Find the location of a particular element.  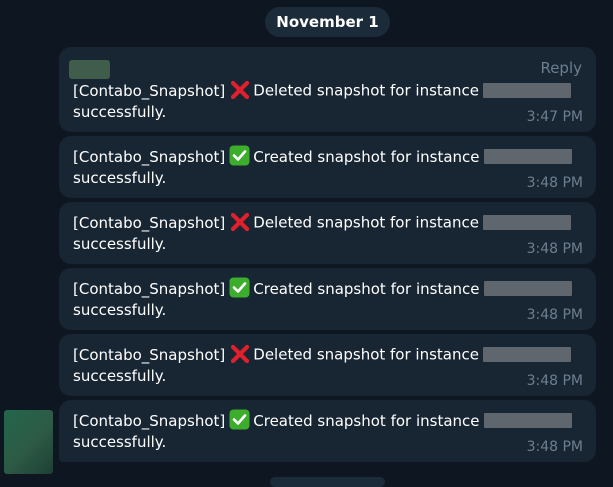

reply-button: Reply is located at coordinates (561, 68).